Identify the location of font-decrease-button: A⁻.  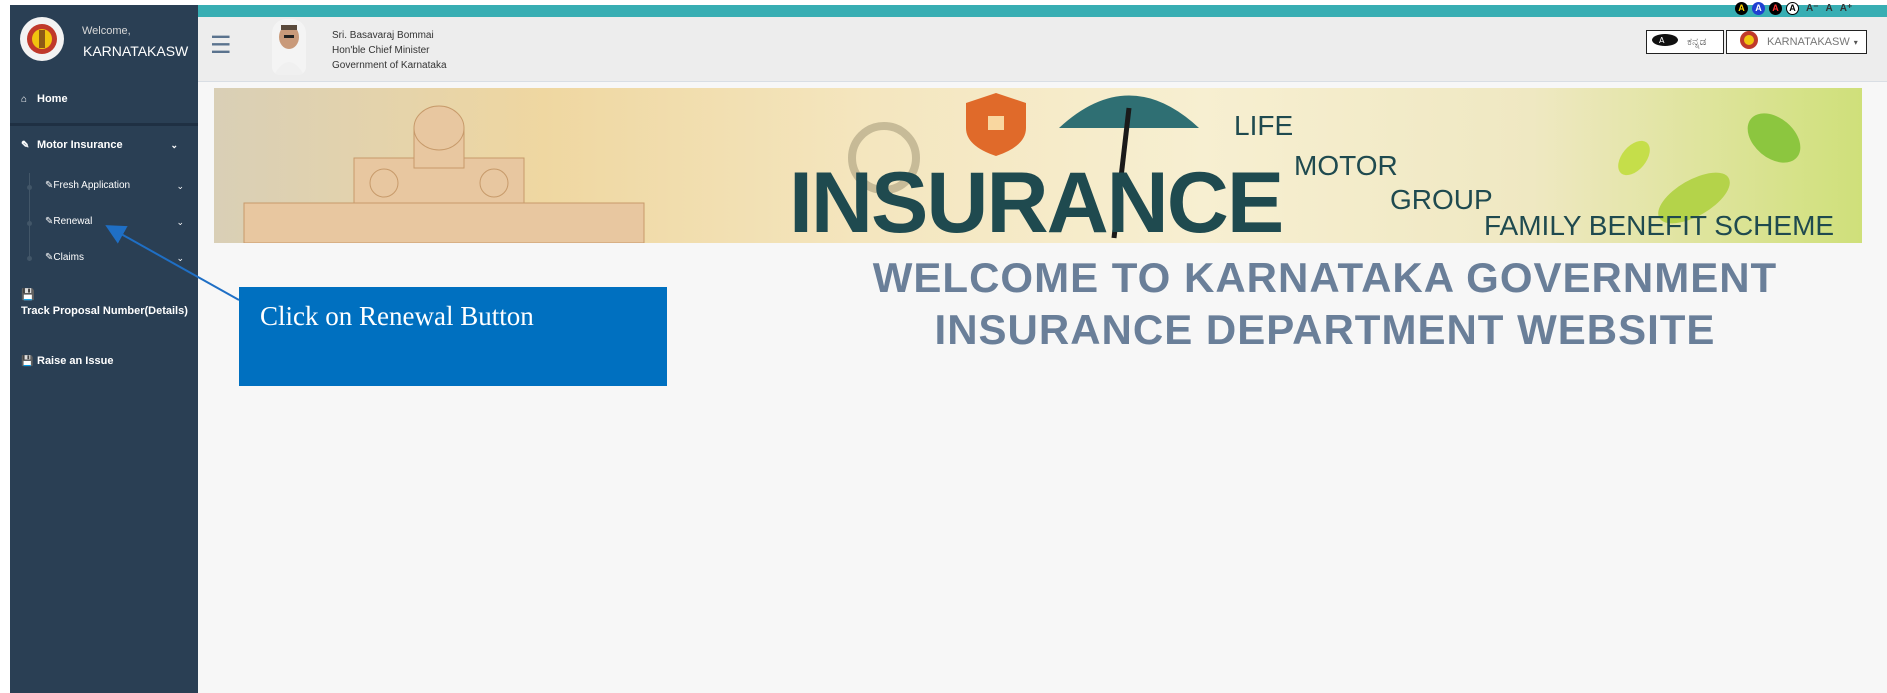
(1812, 8).